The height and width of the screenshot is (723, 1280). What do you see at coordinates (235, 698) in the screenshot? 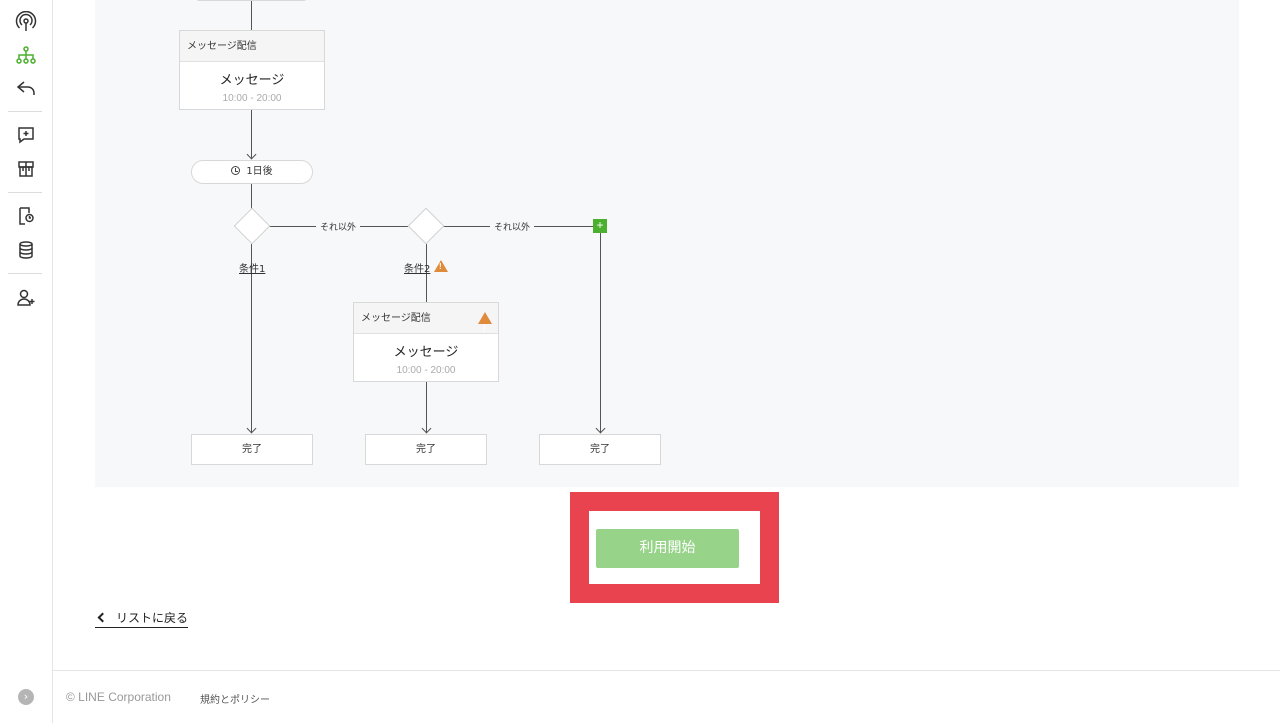
I see `policy-link: 規約とポリシー` at bounding box center [235, 698].